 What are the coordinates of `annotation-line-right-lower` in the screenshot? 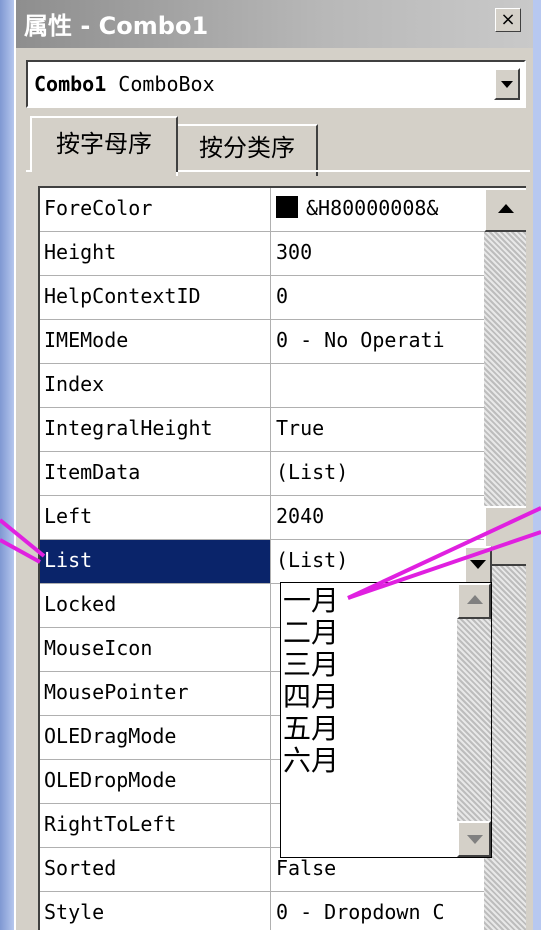 It's located at (444, 565).